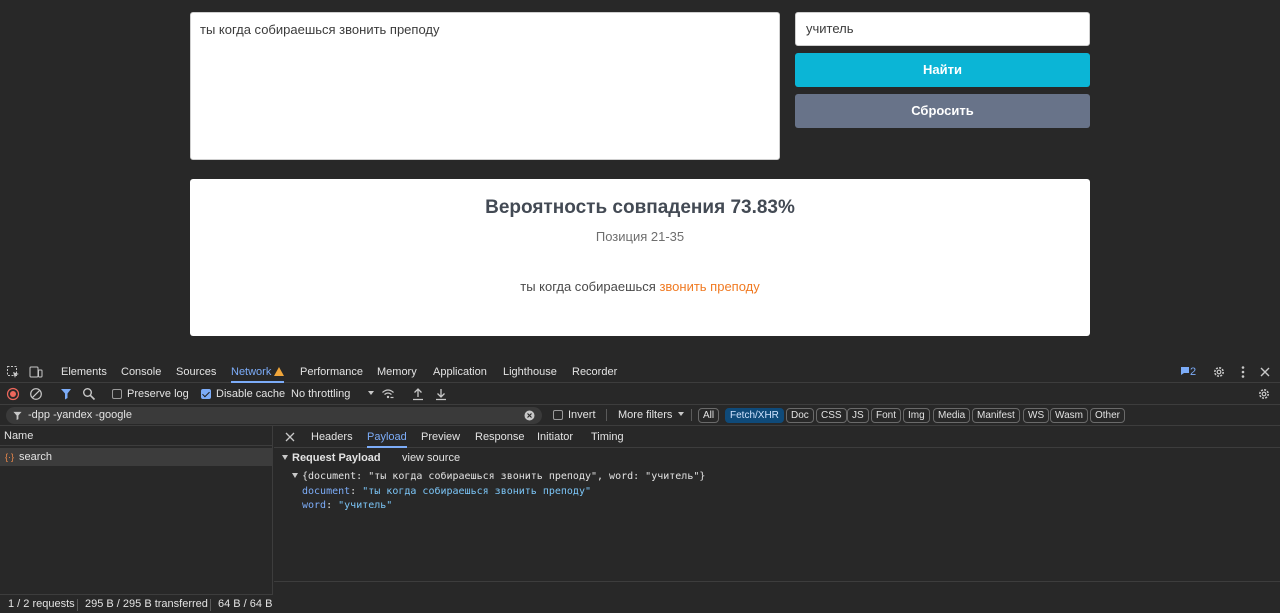 The height and width of the screenshot is (613, 1280). Describe the element at coordinates (754, 415) in the screenshot. I see `chip-fetch-xhr: Fetch/XHR` at that location.